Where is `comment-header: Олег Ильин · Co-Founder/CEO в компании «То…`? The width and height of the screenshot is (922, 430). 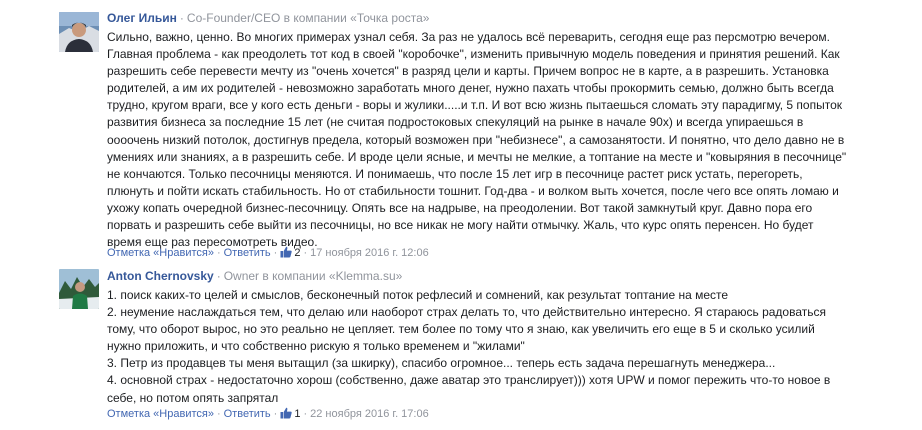
comment-header: Олег Ильин · Co-Founder/CEO в компании «То… is located at coordinates (268, 18).